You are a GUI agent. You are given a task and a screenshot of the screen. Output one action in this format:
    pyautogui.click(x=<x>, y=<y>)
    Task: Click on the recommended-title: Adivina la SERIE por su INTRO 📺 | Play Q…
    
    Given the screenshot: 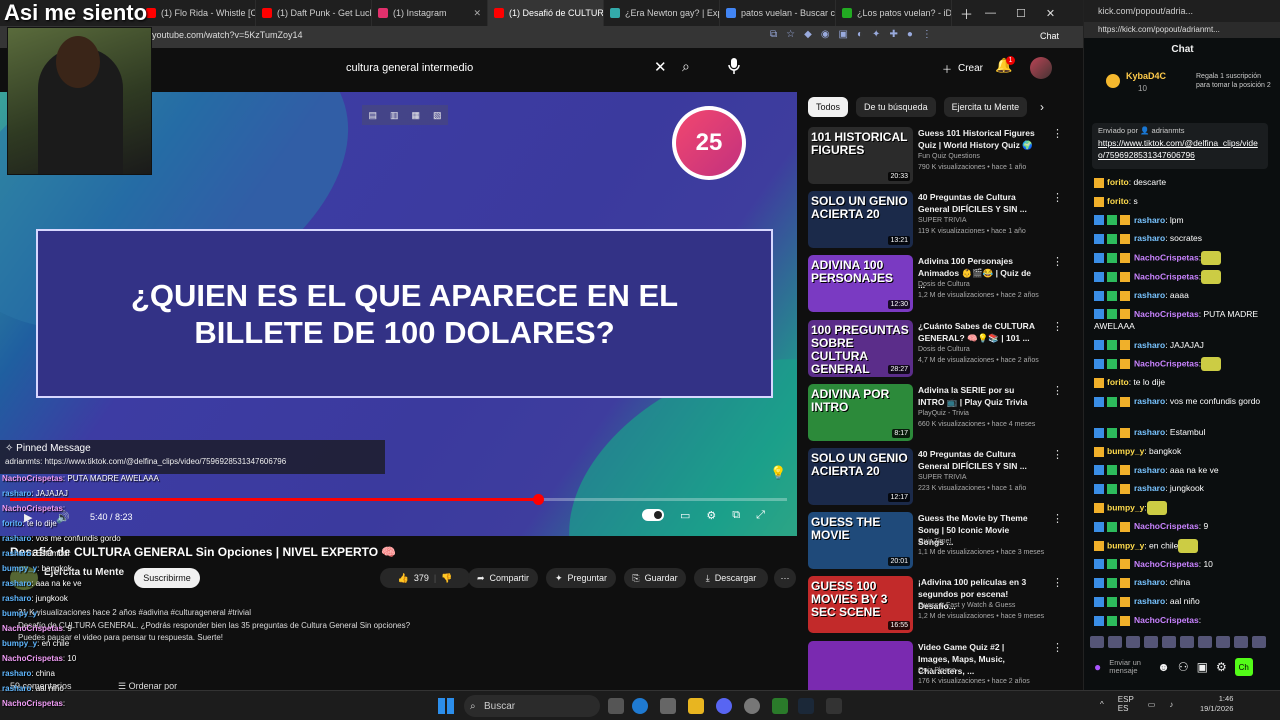 What is the action you would take?
    pyautogui.click(x=977, y=396)
    